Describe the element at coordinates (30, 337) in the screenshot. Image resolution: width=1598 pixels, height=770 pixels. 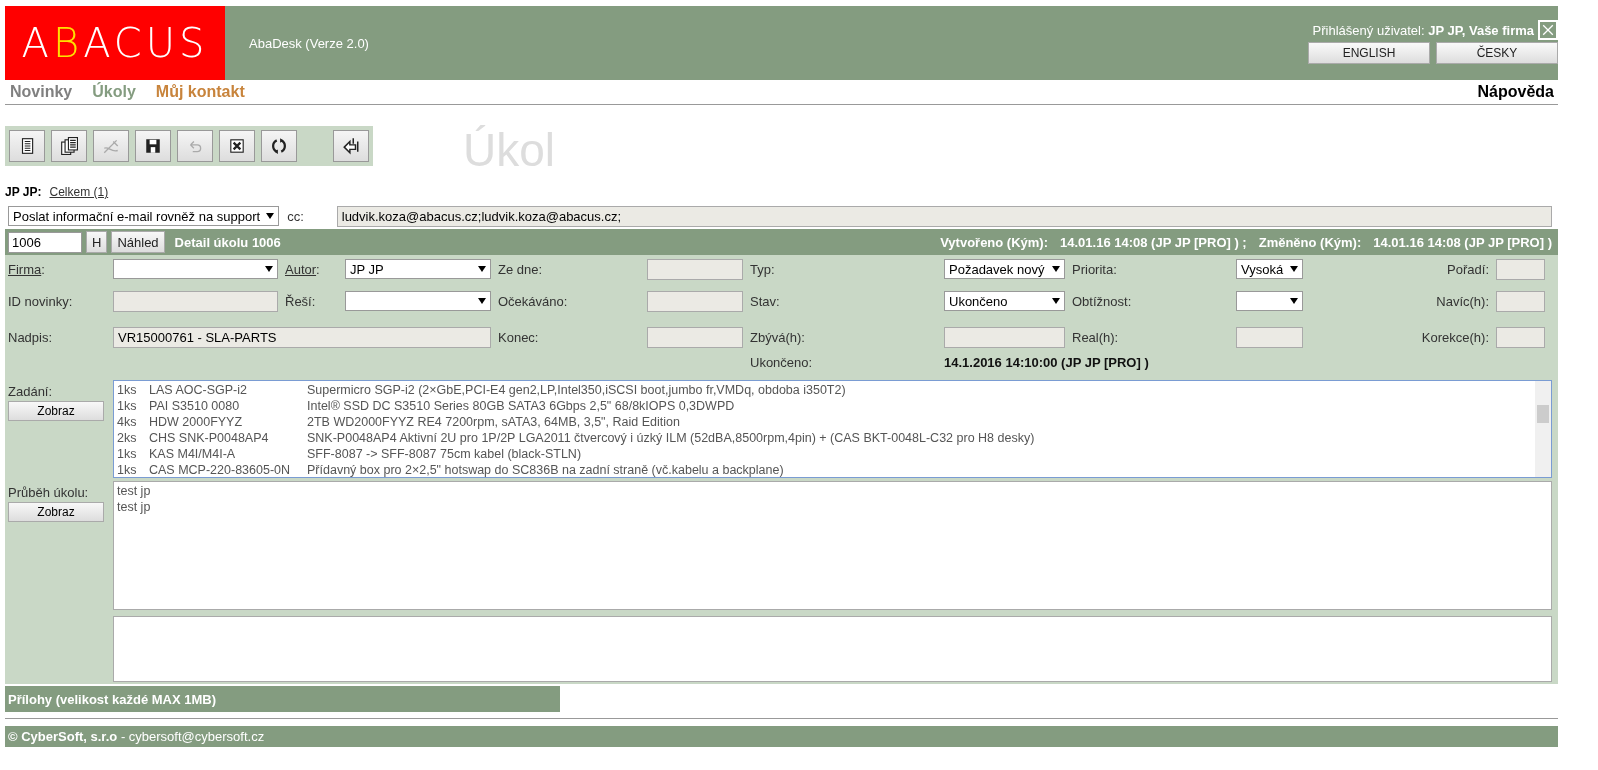
I see `field-label: Nadpis:` at that location.